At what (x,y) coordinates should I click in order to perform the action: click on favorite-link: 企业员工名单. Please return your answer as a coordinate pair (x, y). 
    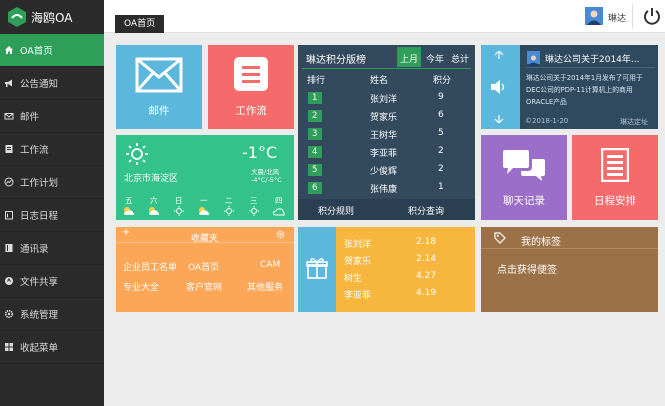
    Looking at the image, I should click on (150, 266).